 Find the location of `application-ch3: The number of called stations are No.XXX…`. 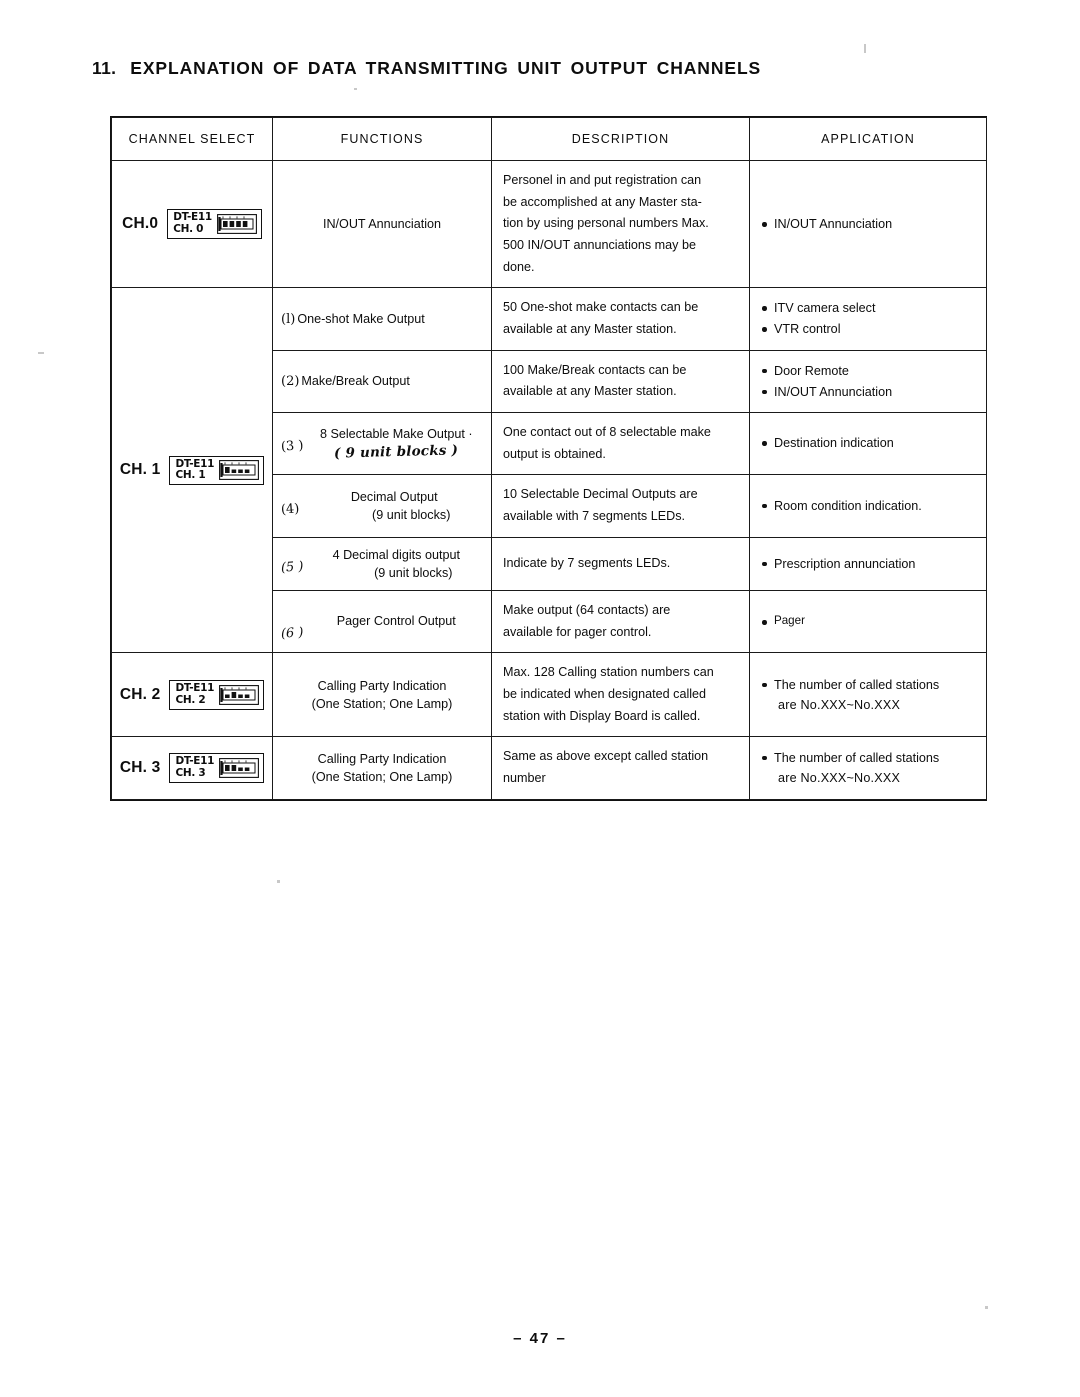

application-ch3: The number of called stations are No.XXX… is located at coordinates (868, 768).